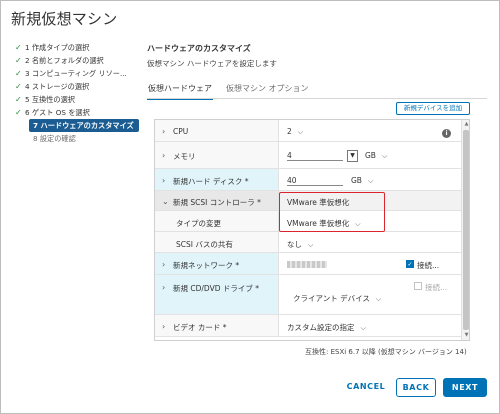 This screenshot has height=414, width=500. Describe the element at coordinates (362, 181) in the screenshot. I see `disk-unit-select: GB` at that location.